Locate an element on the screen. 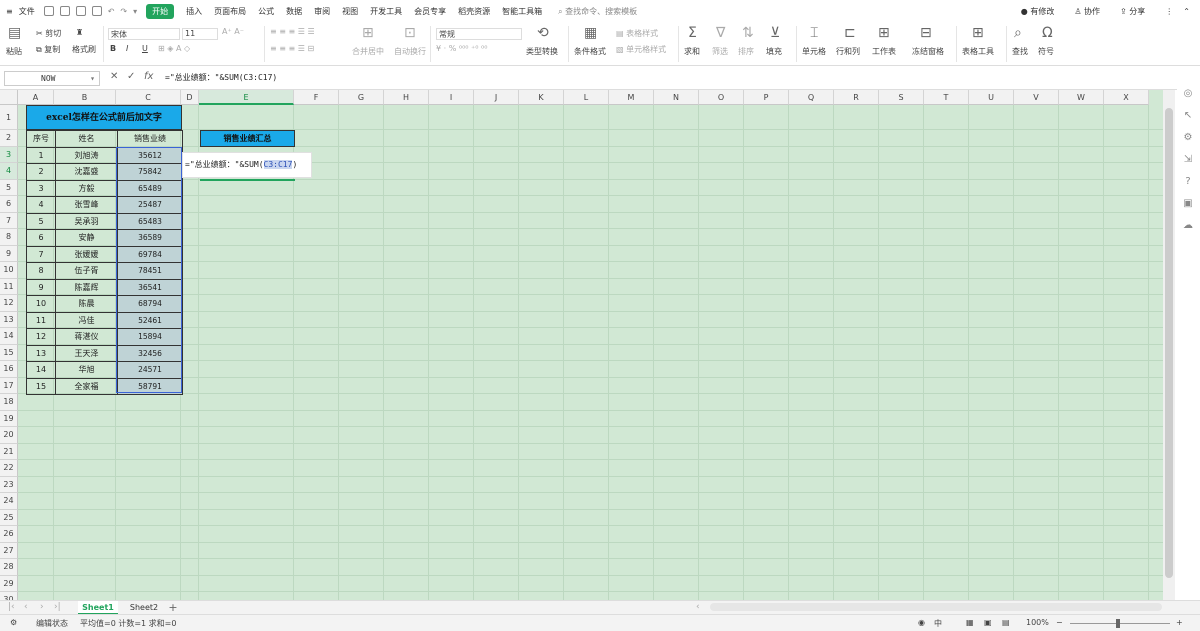 The image size is (1200, 631). add-sheet-icon: + is located at coordinates (173, 608).